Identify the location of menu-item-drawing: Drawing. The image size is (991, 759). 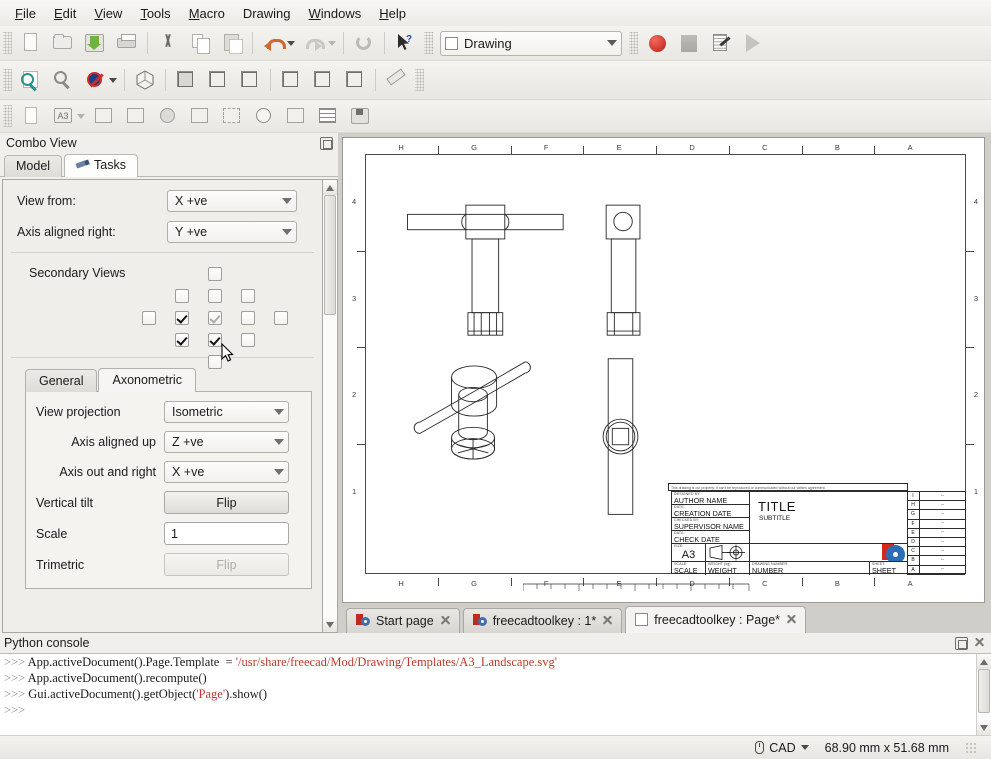
(267, 13).